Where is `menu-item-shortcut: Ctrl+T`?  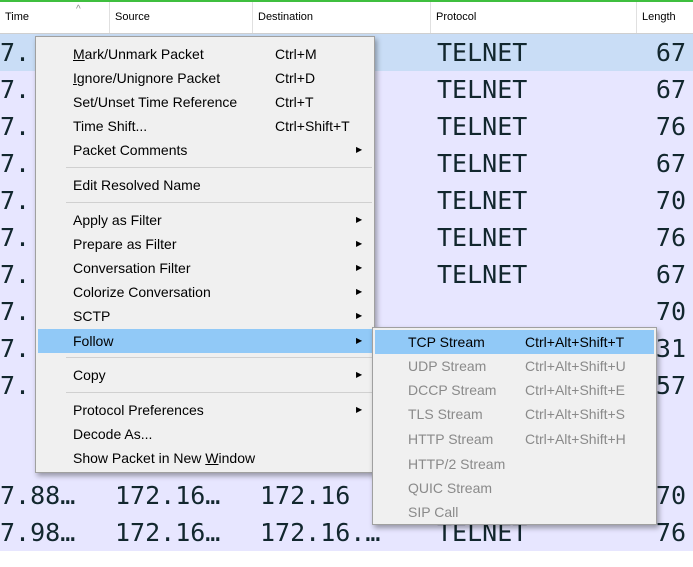 menu-item-shortcut: Ctrl+T is located at coordinates (294, 102).